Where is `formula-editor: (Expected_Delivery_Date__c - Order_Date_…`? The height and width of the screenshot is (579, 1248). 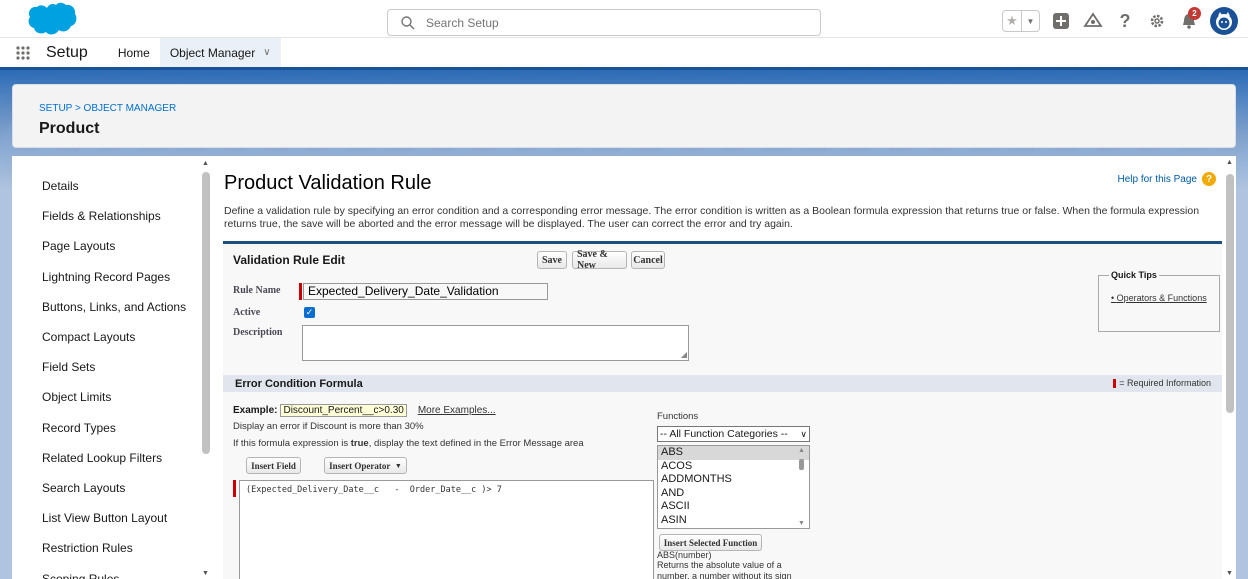
formula-editor: (Expected_Delivery_Date__c - Order_Date_… is located at coordinates (446, 529).